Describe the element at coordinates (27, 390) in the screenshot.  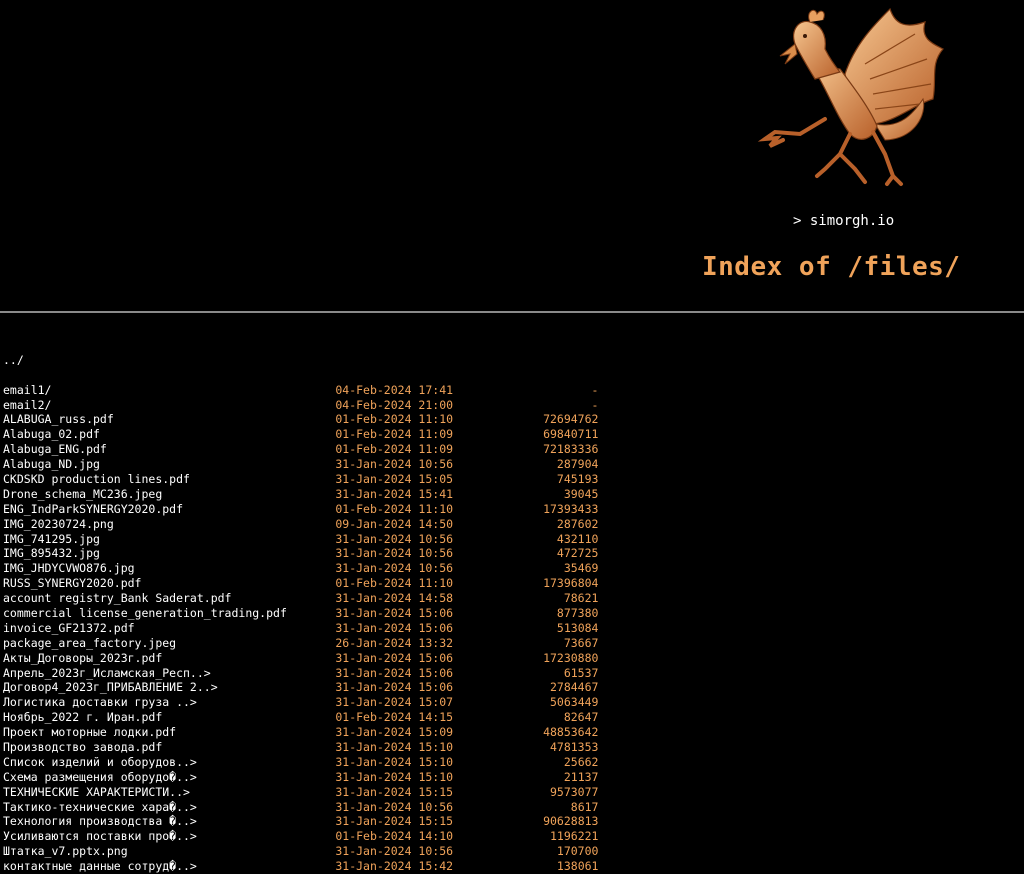
I see `file-name-link: email1/` at that location.